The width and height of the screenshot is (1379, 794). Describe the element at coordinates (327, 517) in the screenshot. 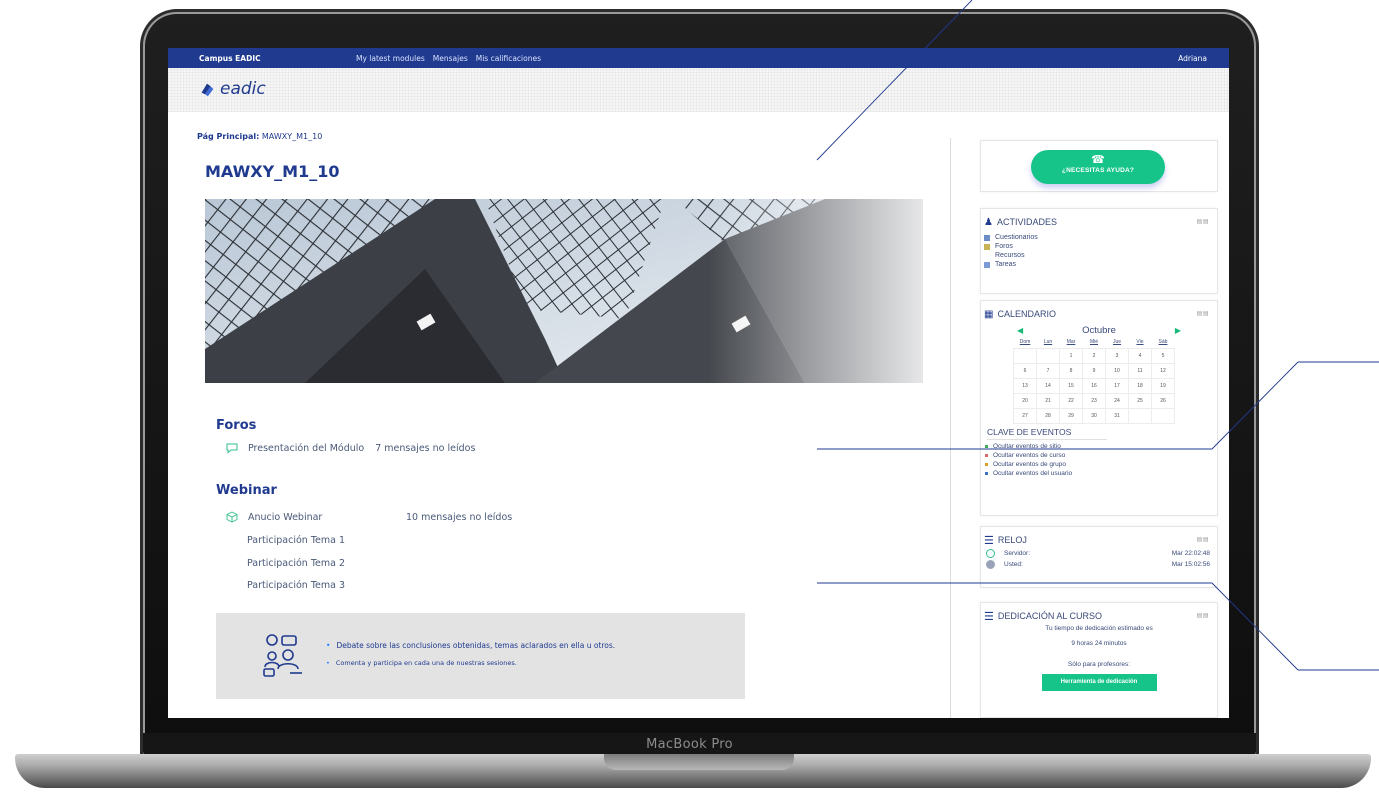

I see `webinar-item-label: Anucio Webinar` at that location.